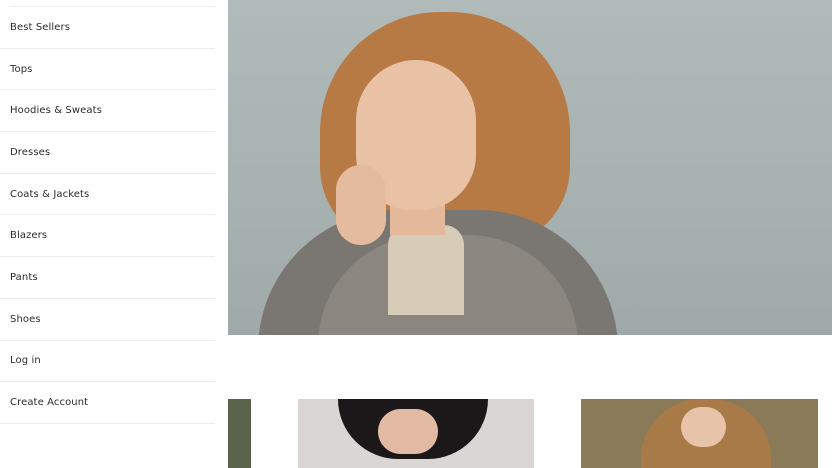 Image resolution: width=832 pixels, height=468 pixels. Describe the element at coordinates (107, 153) in the screenshot. I see `menu-item-dresses: Dresses` at that location.